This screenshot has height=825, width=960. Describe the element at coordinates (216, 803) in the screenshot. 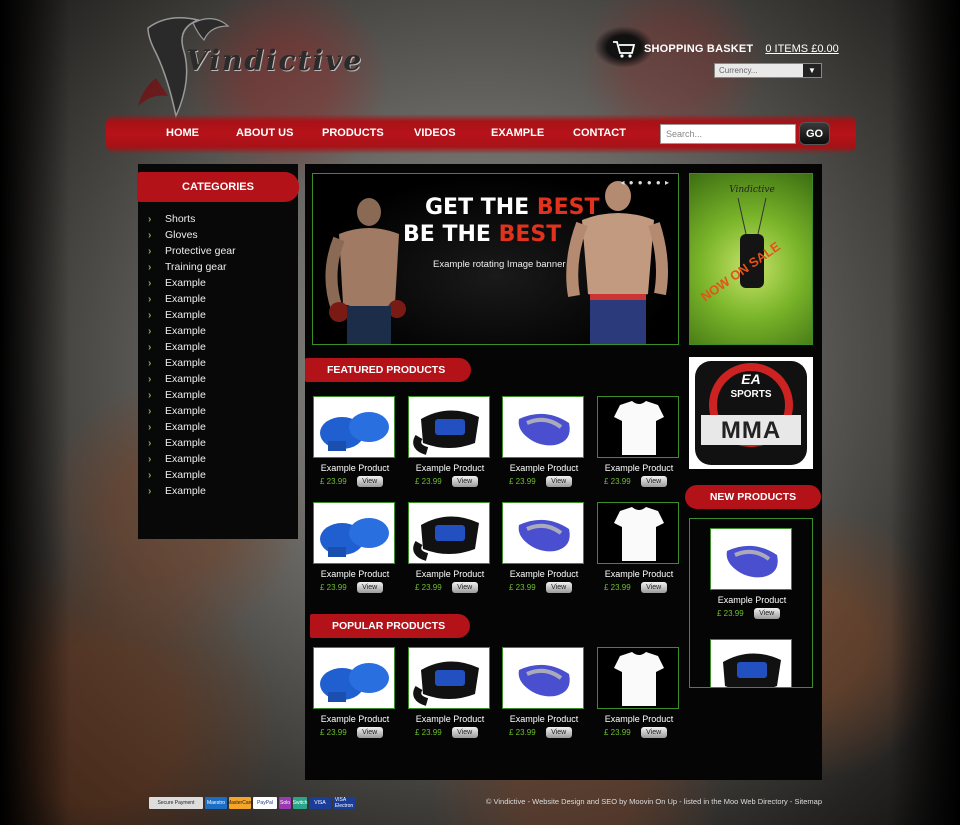

I see `maestro-icon: Maestro` at that location.